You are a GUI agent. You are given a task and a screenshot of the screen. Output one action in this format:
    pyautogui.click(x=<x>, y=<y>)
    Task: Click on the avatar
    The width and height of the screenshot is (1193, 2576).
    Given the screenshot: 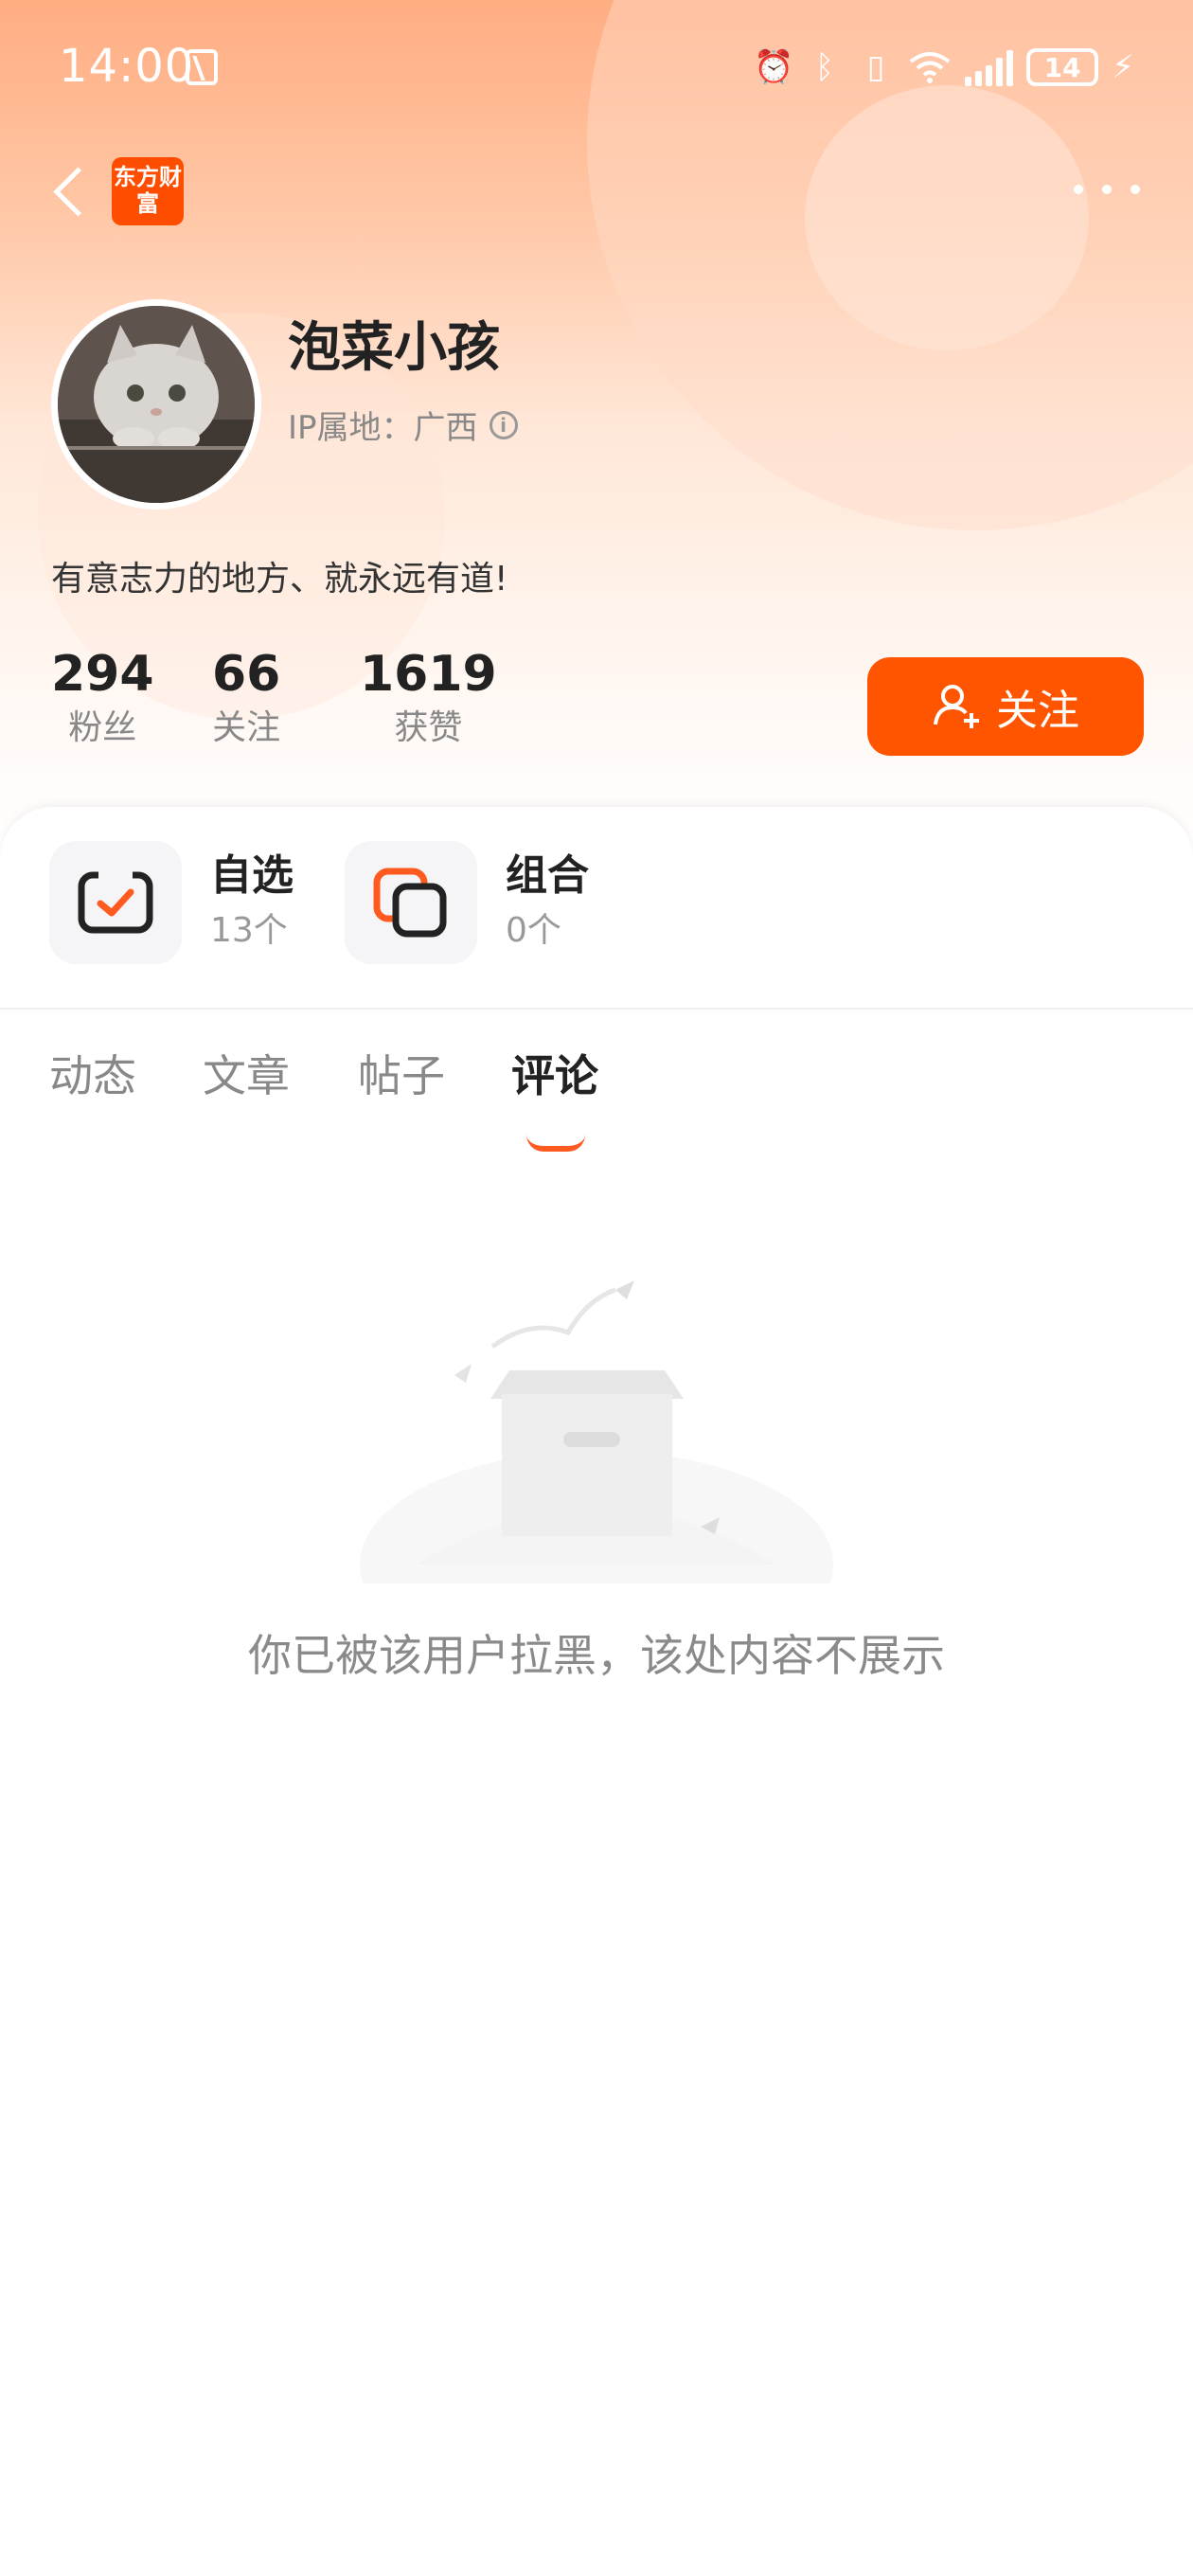 What is the action you would take?
    pyautogui.click(x=156, y=404)
    